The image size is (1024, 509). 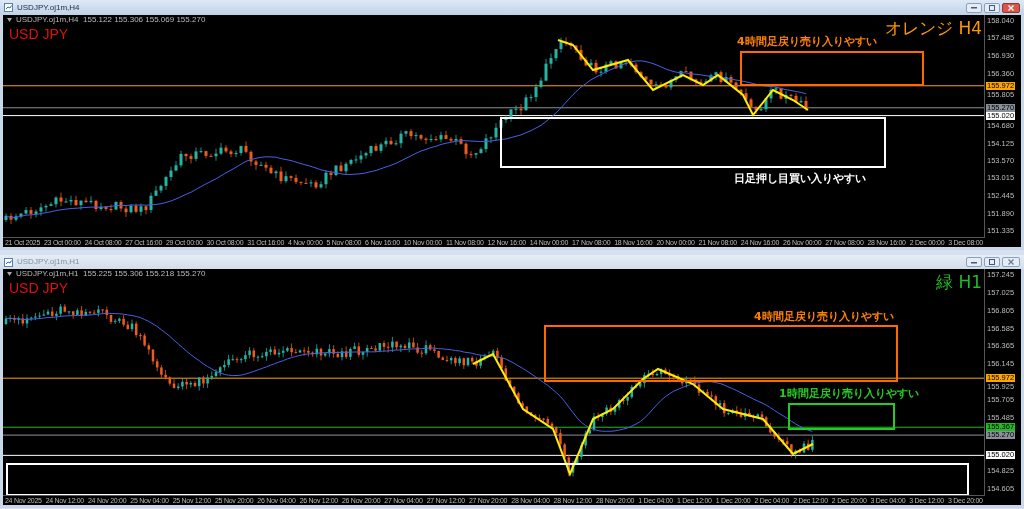 What do you see at coordinates (959, 282) in the screenshot?
I see `timeframe-label: 緑 H1` at bounding box center [959, 282].